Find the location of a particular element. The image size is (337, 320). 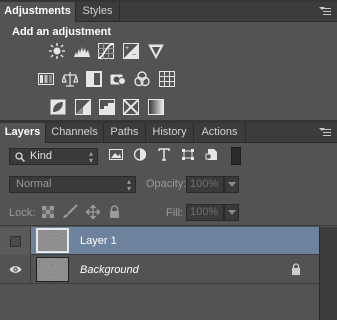

tab-layers: Layers is located at coordinates (23, 133).